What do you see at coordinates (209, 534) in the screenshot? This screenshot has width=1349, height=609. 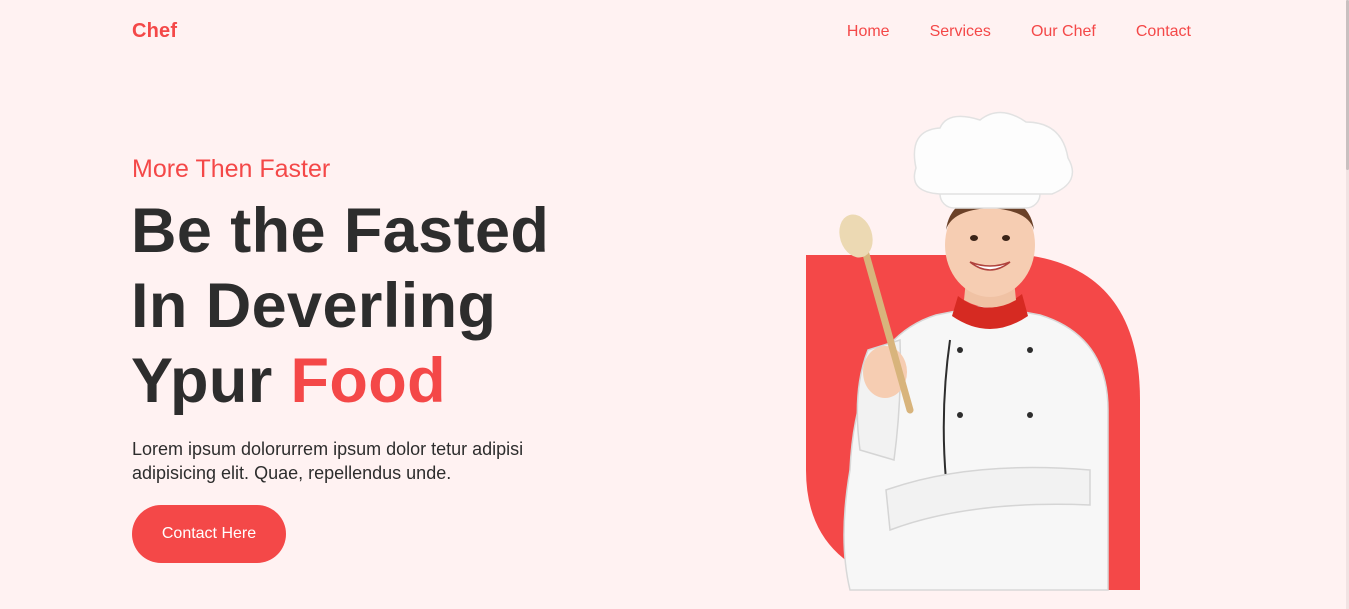 I see `contact-here-button: Contact Here` at bounding box center [209, 534].